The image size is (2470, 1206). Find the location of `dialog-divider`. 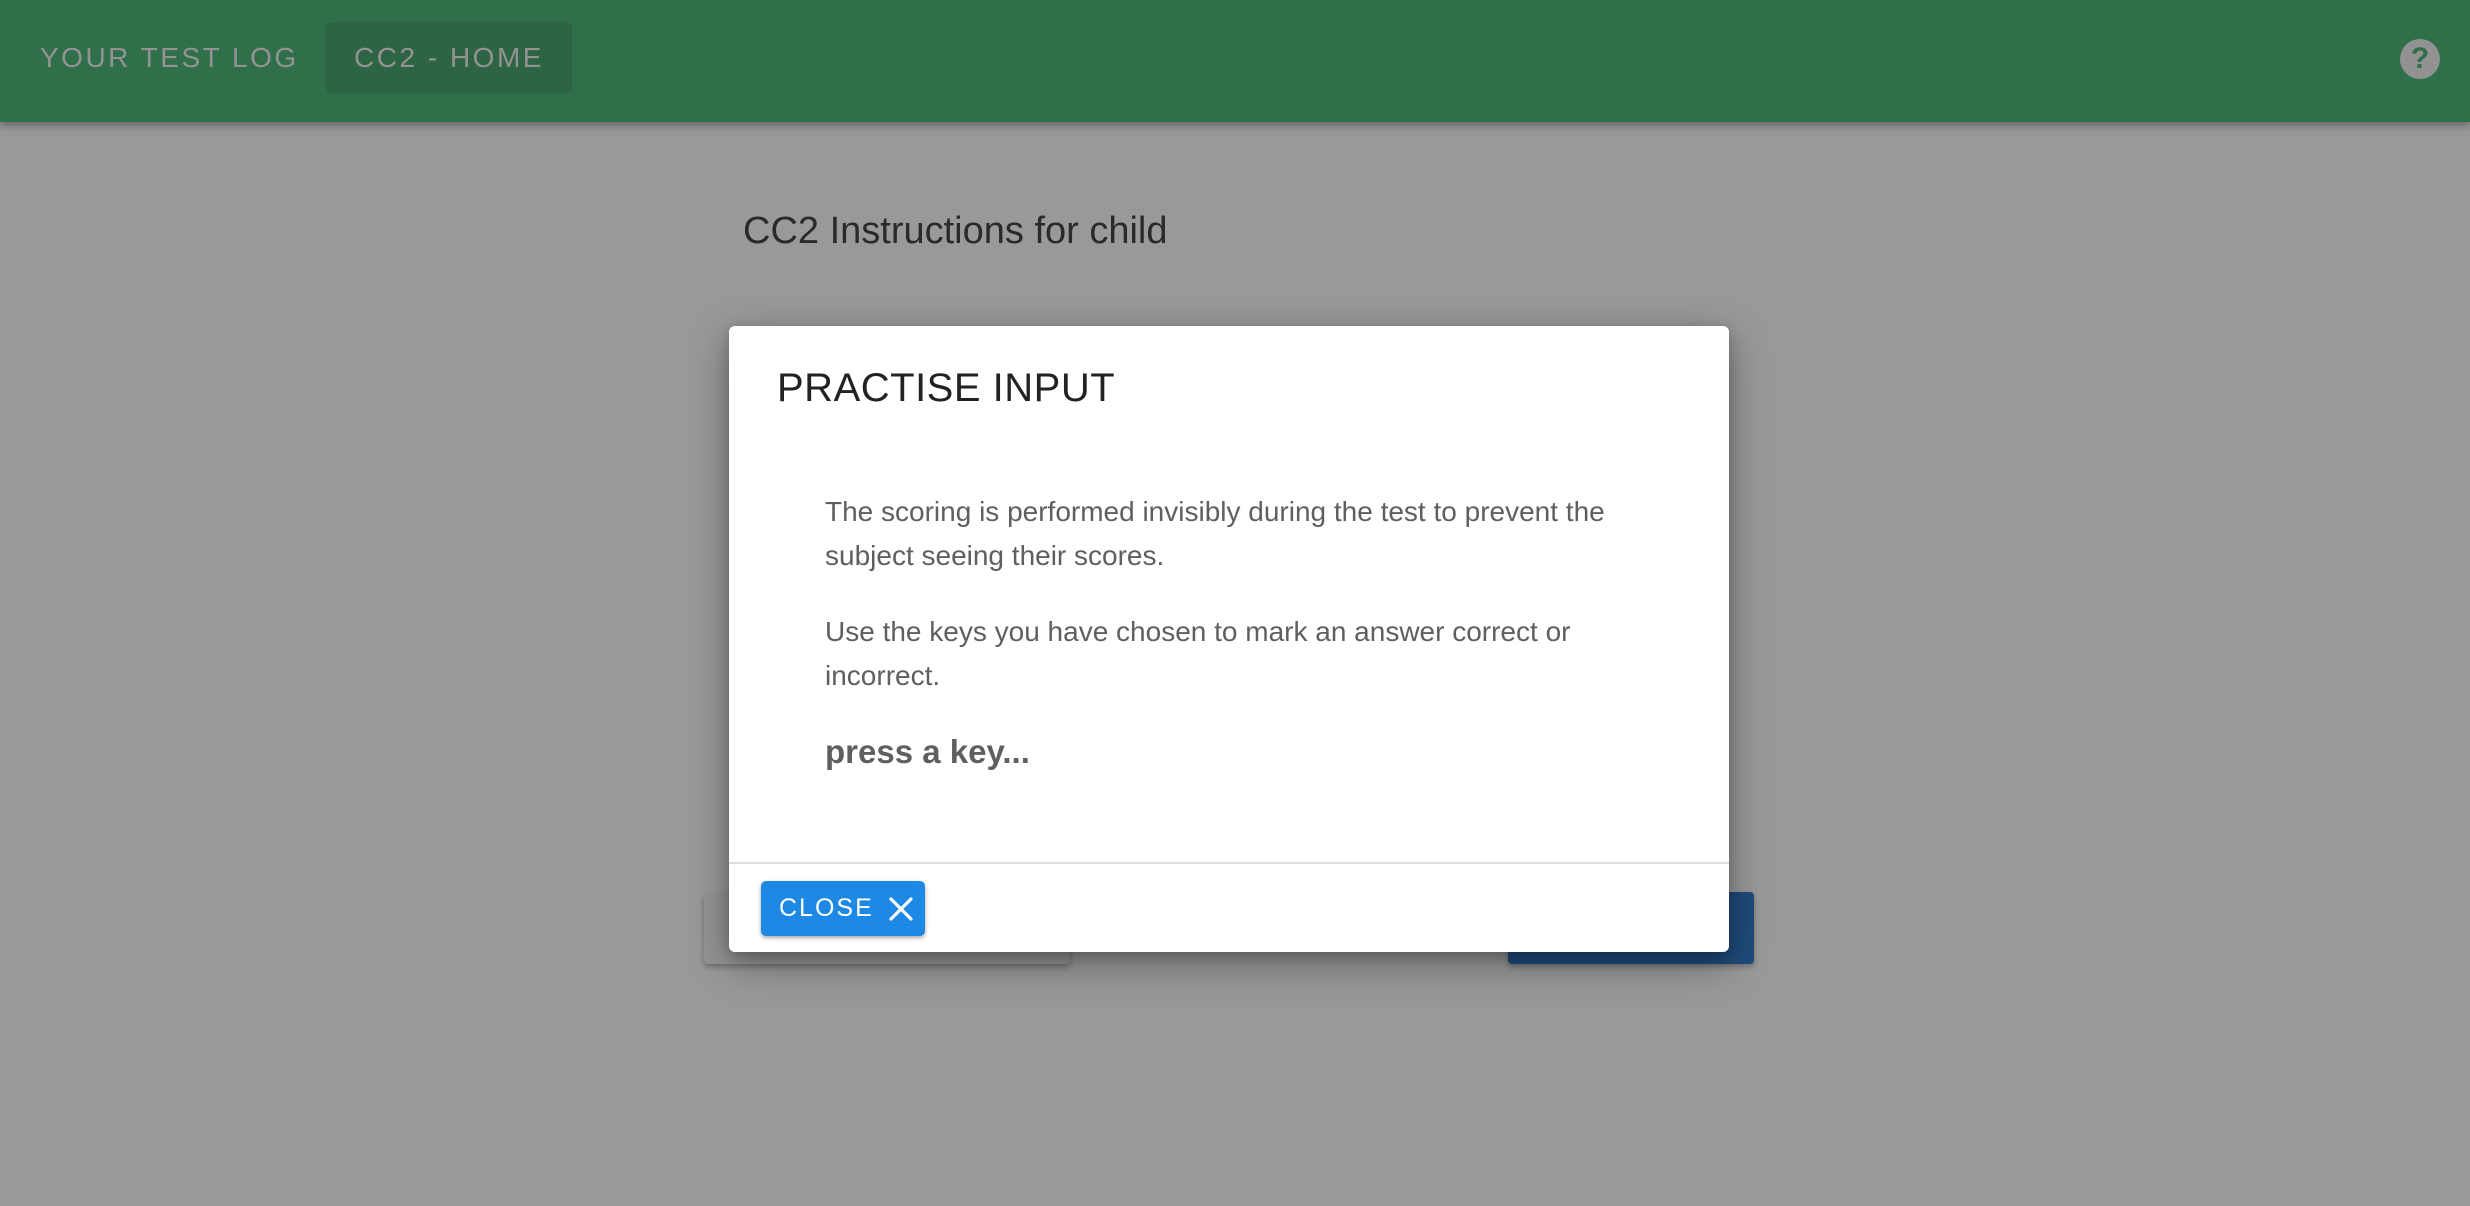

dialog-divider is located at coordinates (1229, 863).